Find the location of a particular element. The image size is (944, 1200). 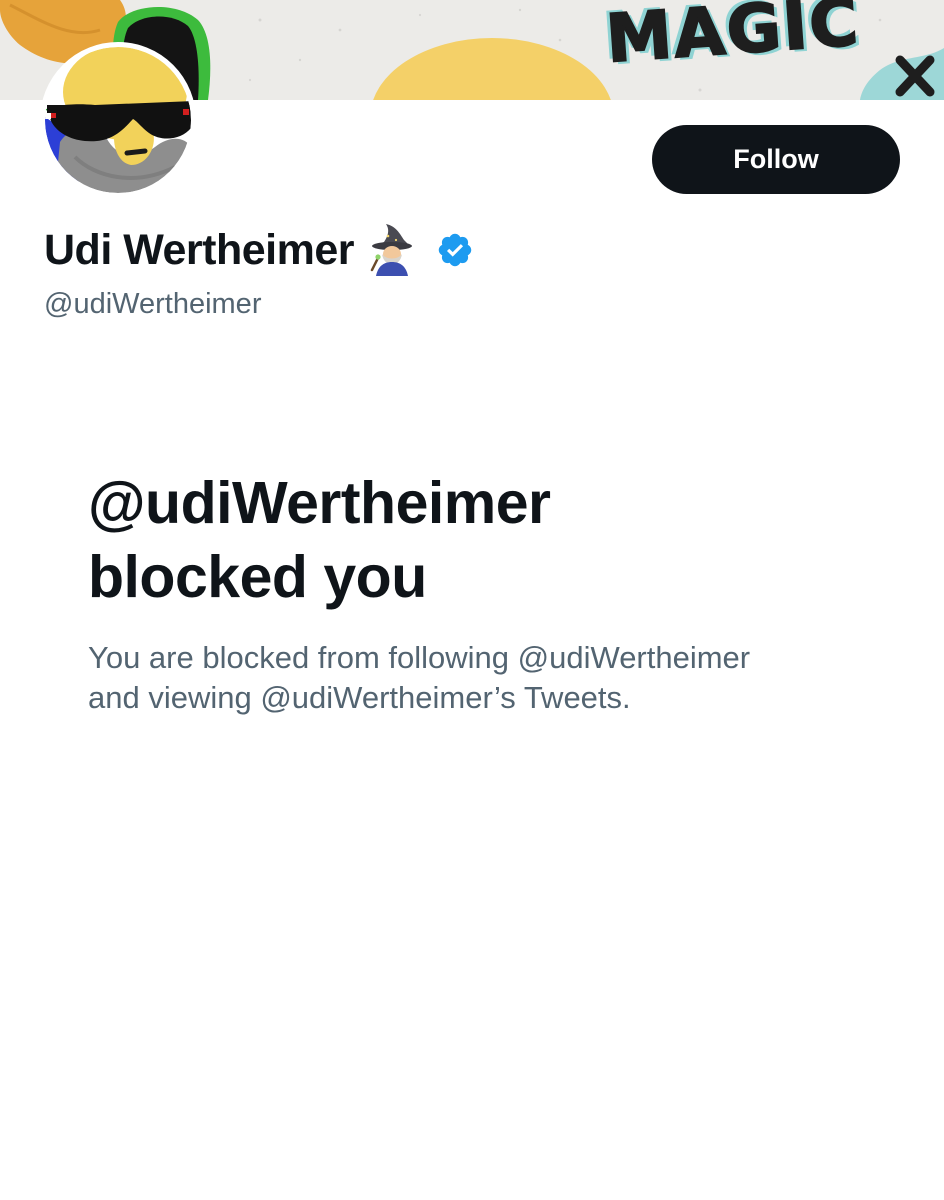

follow-button: Follow is located at coordinates (776, 159).